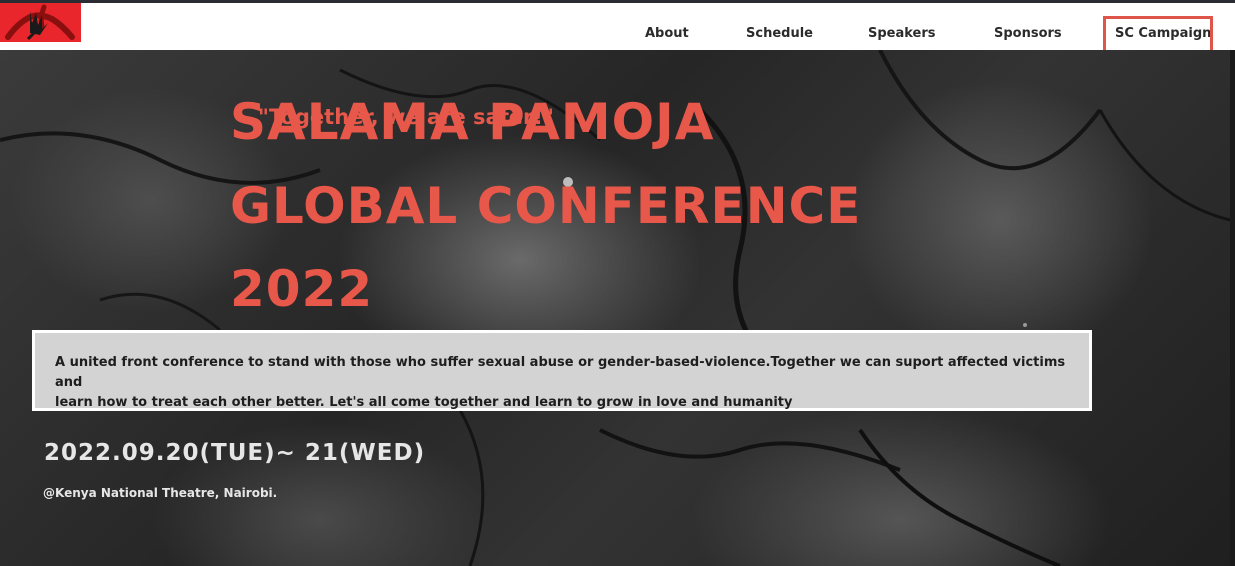  What do you see at coordinates (1158, 35) in the screenshot?
I see `sc-campaign-highlight-box` at bounding box center [1158, 35].